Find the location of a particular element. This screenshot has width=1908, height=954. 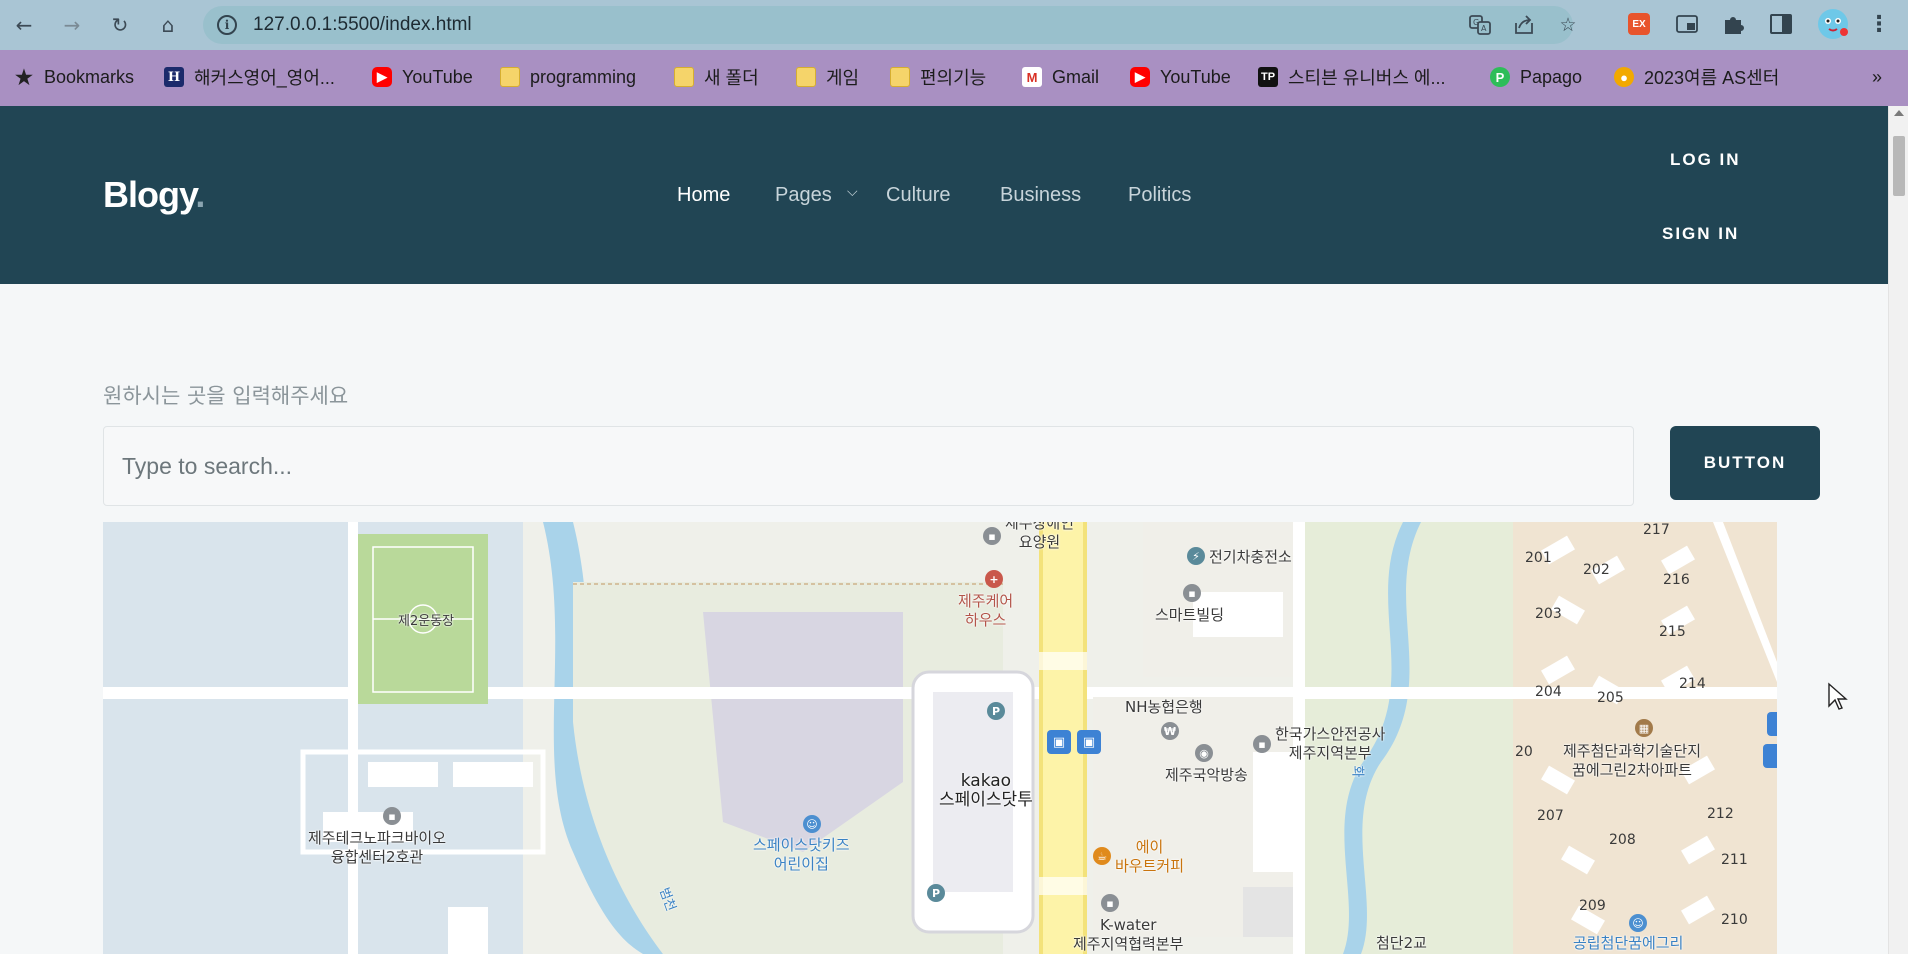

reload-icon: ↻ is located at coordinates (120, 25).